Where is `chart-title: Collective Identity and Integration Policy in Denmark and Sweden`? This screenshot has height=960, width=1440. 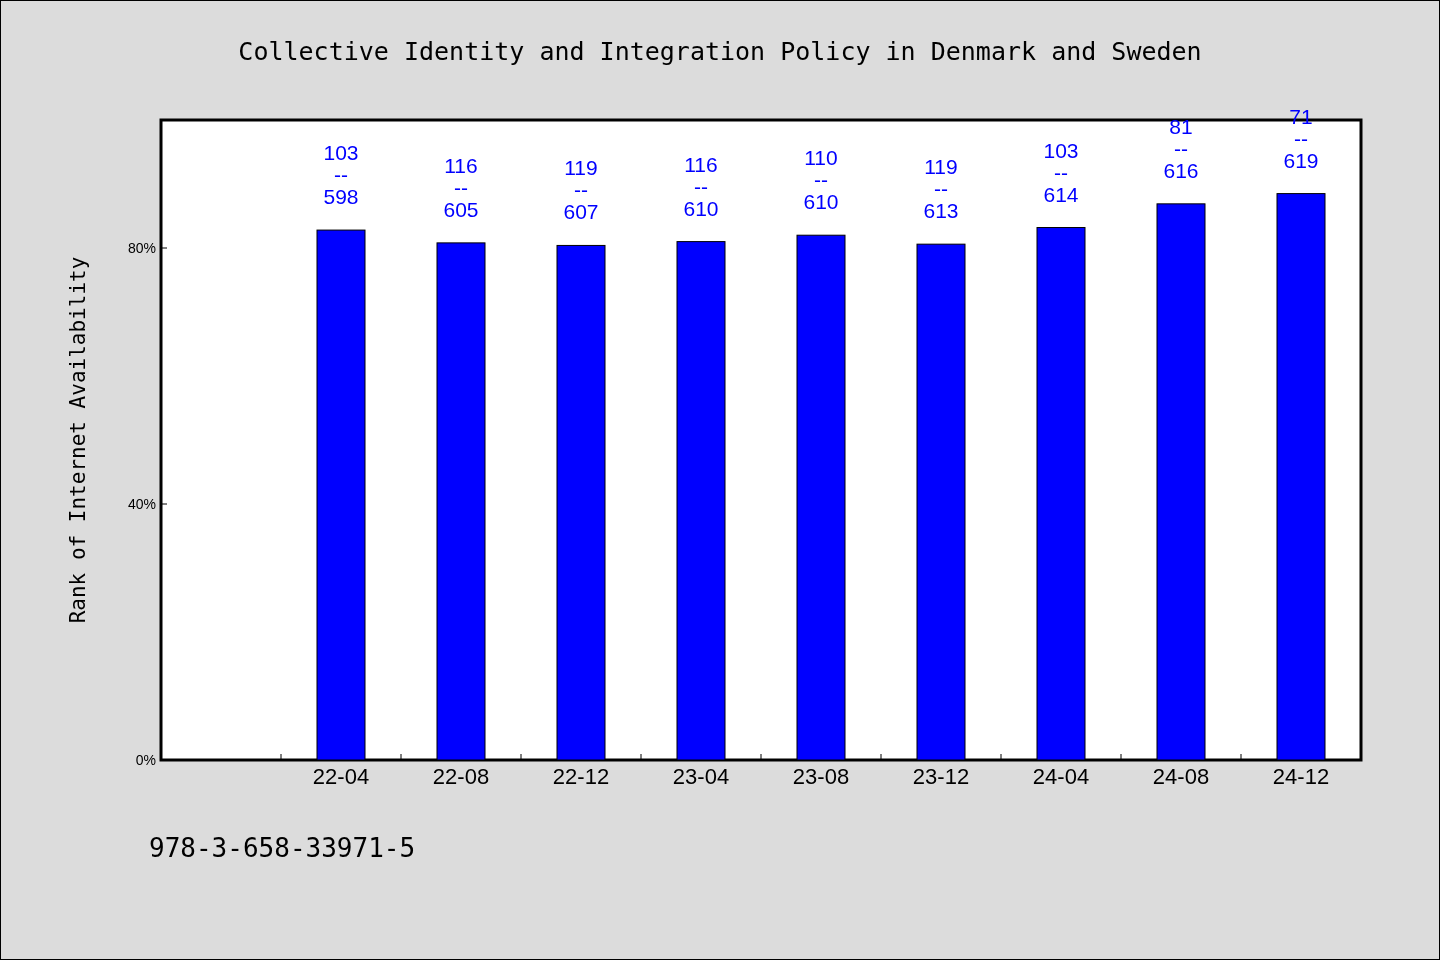
chart-title: Collective Identity and Integration Policy in Denmark and Sweden is located at coordinates (720, 52).